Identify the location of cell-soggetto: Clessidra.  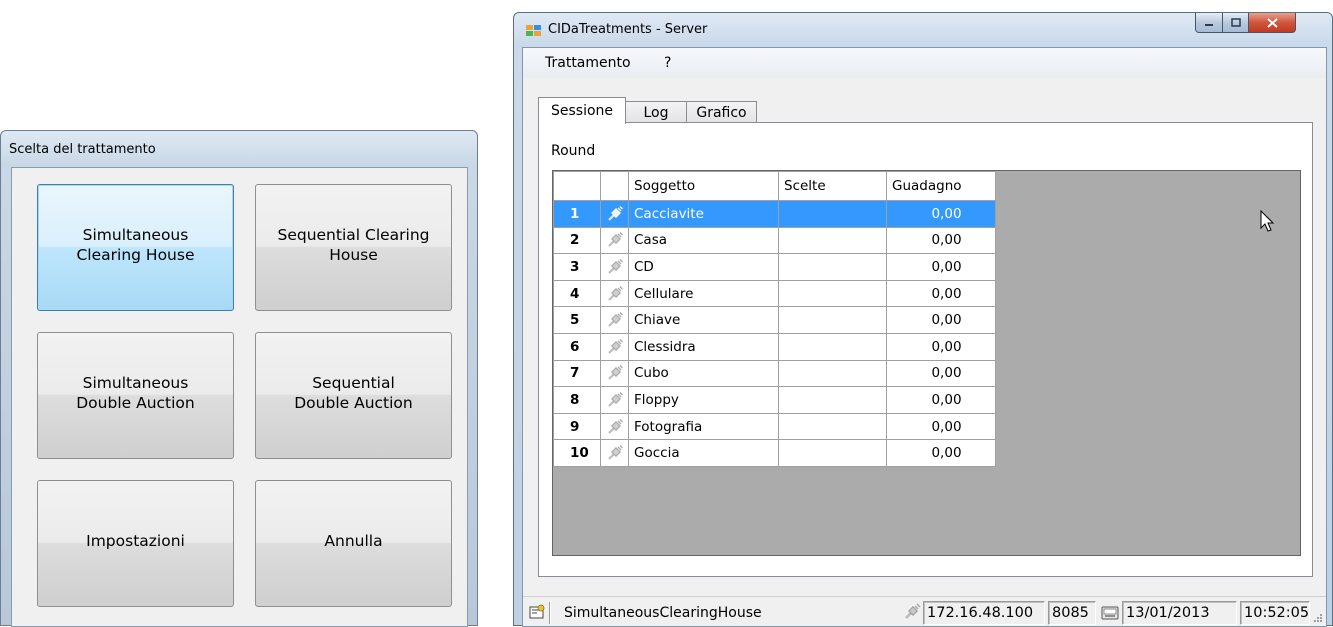
(703, 346).